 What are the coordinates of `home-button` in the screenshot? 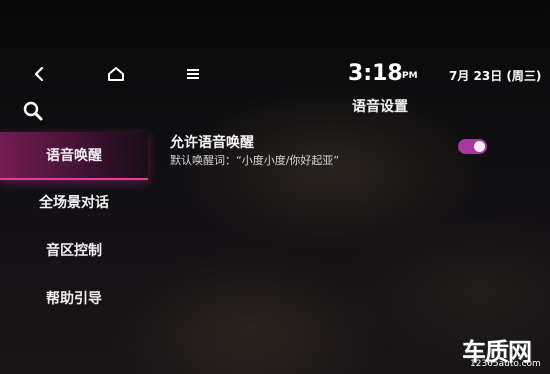 It's located at (116, 74).